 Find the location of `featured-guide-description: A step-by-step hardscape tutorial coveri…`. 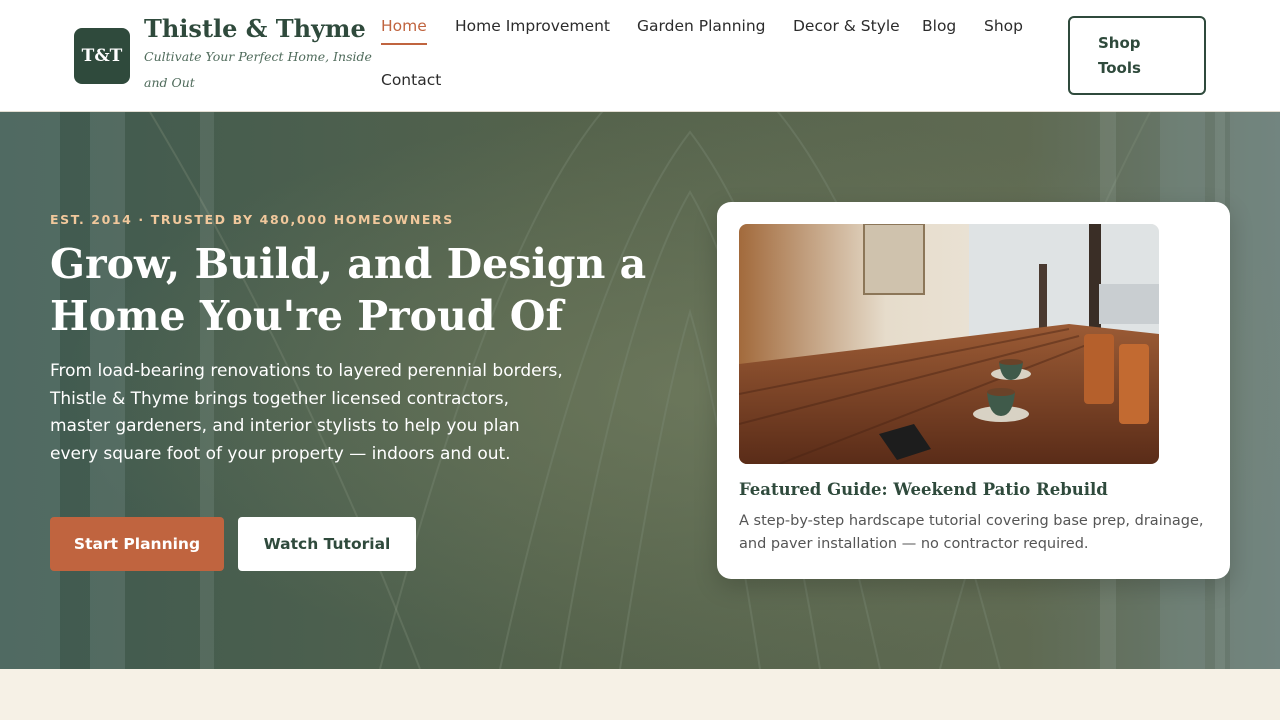

featured-guide-description: A step-by-step hardscape tutorial coveri… is located at coordinates (971, 532).